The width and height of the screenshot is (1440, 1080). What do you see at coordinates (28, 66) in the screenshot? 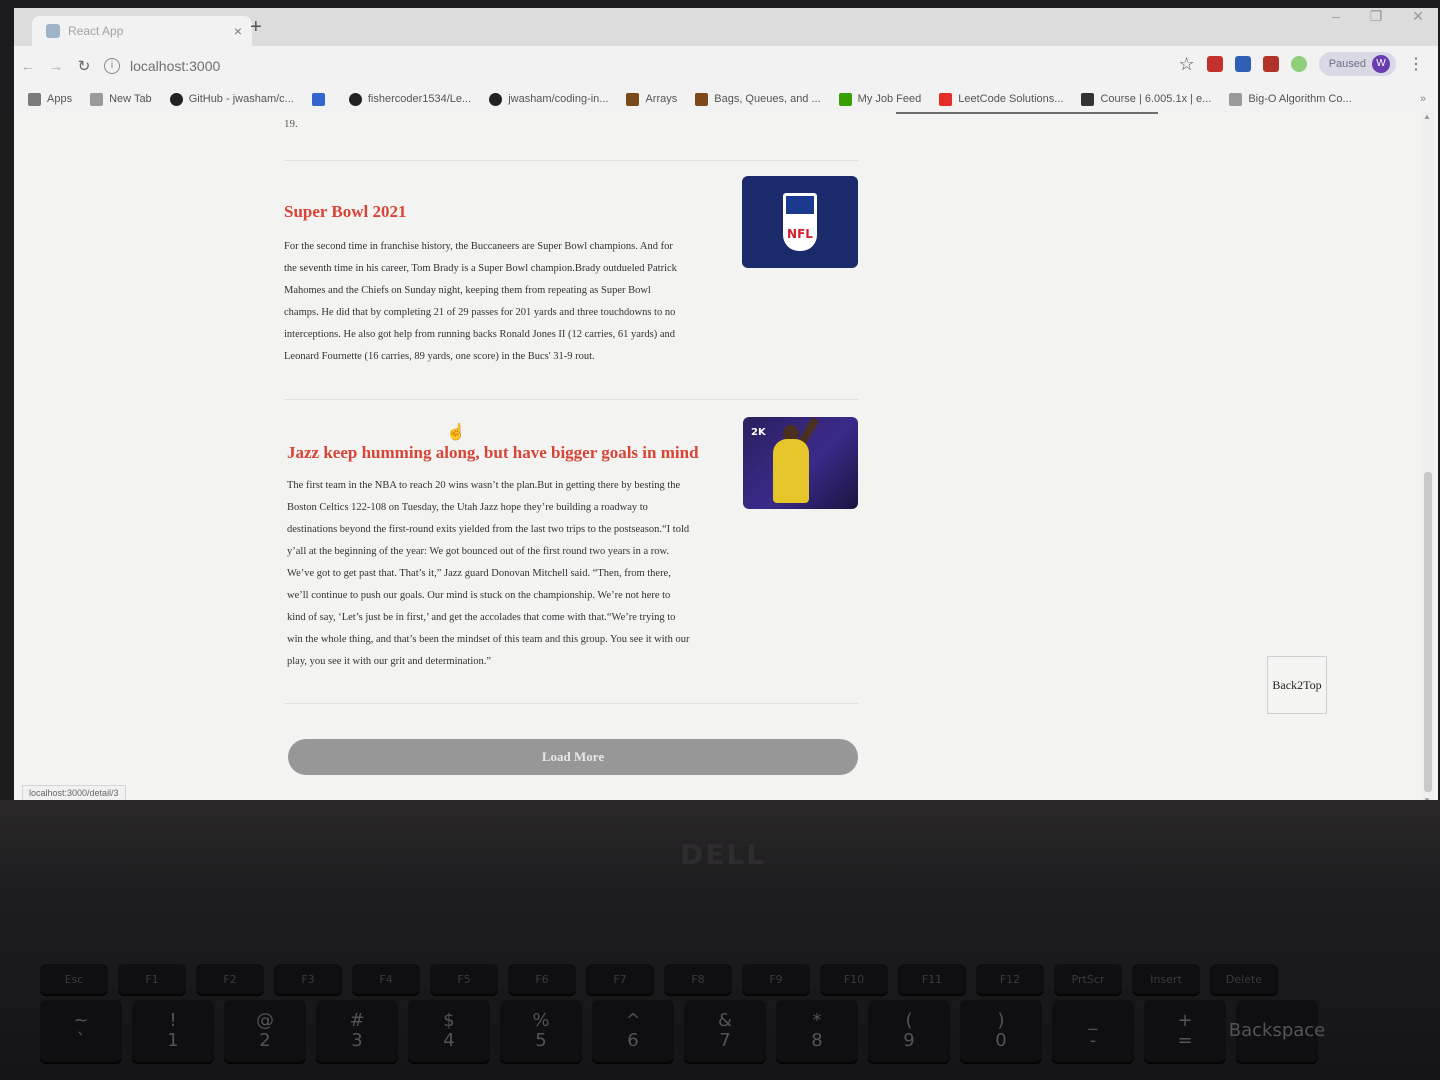
I see `back-arrow-icon: ←` at bounding box center [28, 66].